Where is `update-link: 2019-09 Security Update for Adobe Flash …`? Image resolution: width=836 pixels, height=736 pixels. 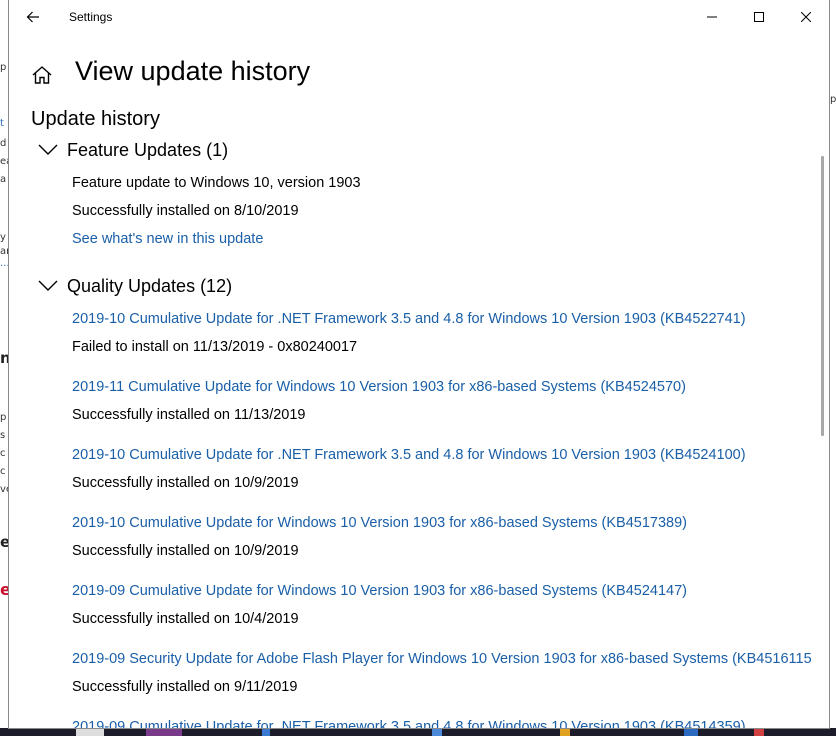
update-link: 2019-09 Security Update for Adobe Flash … is located at coordinates (442, 659).